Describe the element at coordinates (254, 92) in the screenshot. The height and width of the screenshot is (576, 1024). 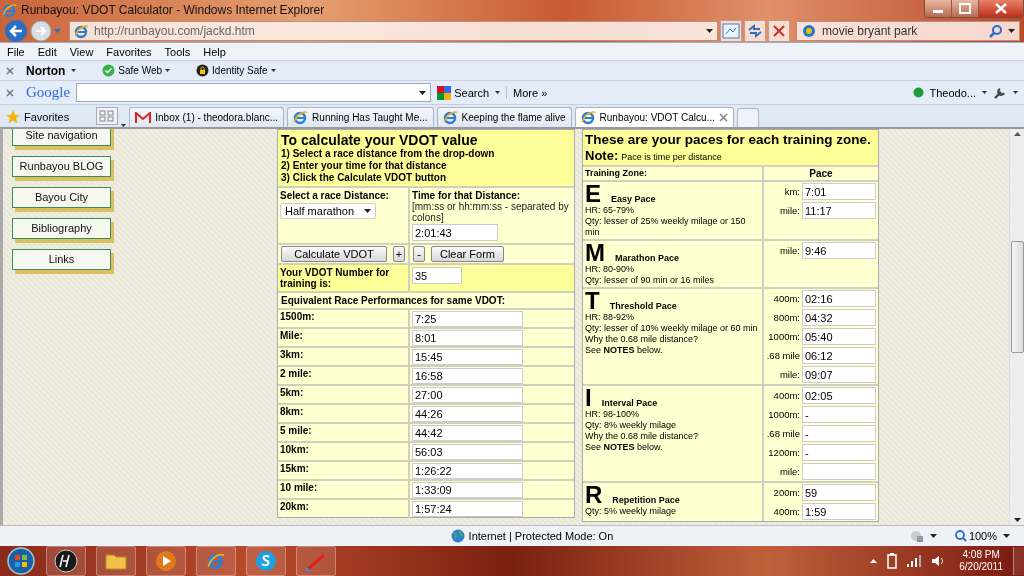
I see `search-field` at that location.